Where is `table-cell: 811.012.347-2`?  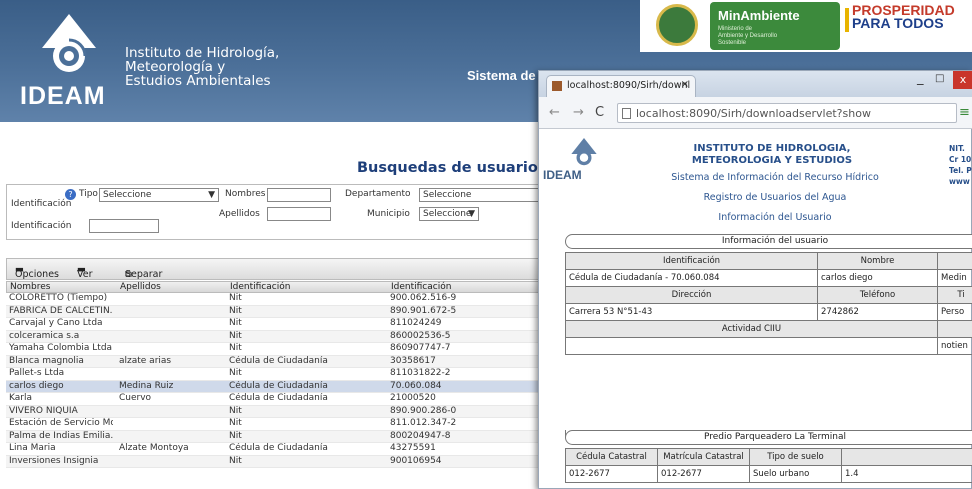
table-cell: 811.012.347-2 is located at coordinates (423, 423).